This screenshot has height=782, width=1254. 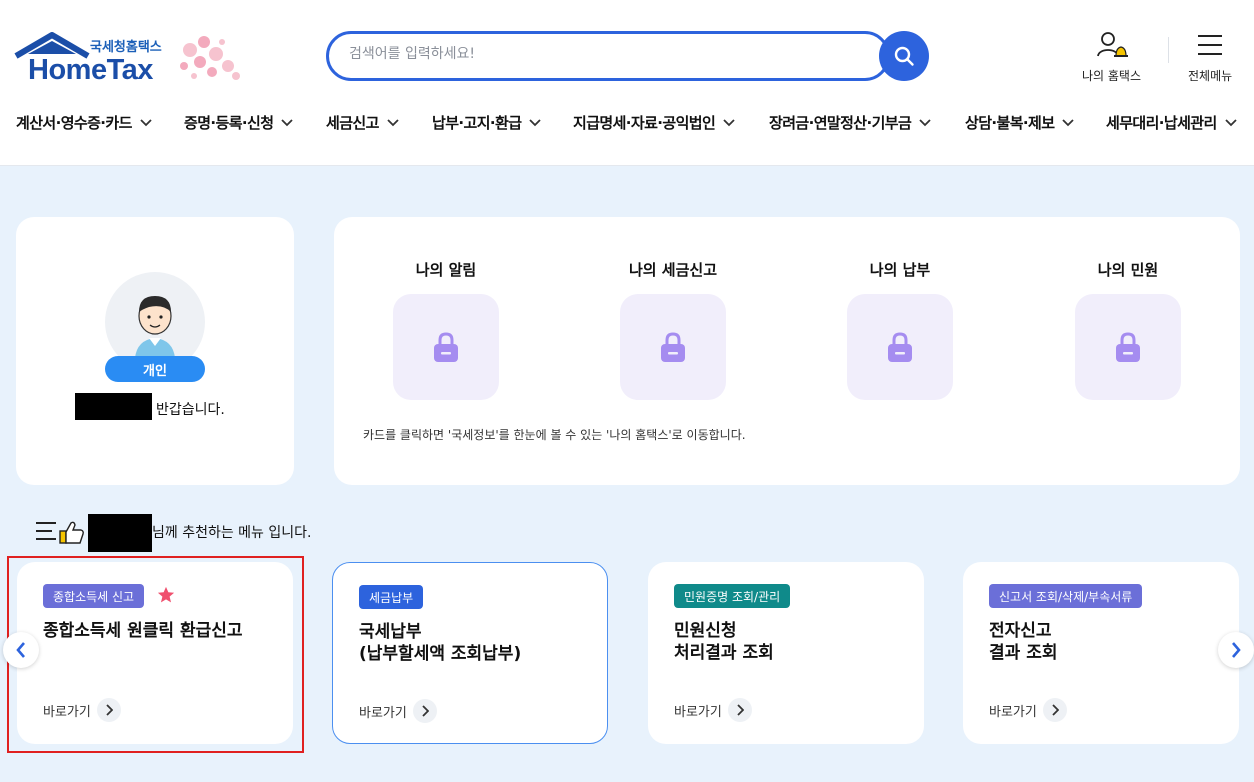 What do you see at coordinates (644, 123) in the screenshot?
I see `gnb-label: 지급명세·자료·공익법인` at bounding box center [644, 123].